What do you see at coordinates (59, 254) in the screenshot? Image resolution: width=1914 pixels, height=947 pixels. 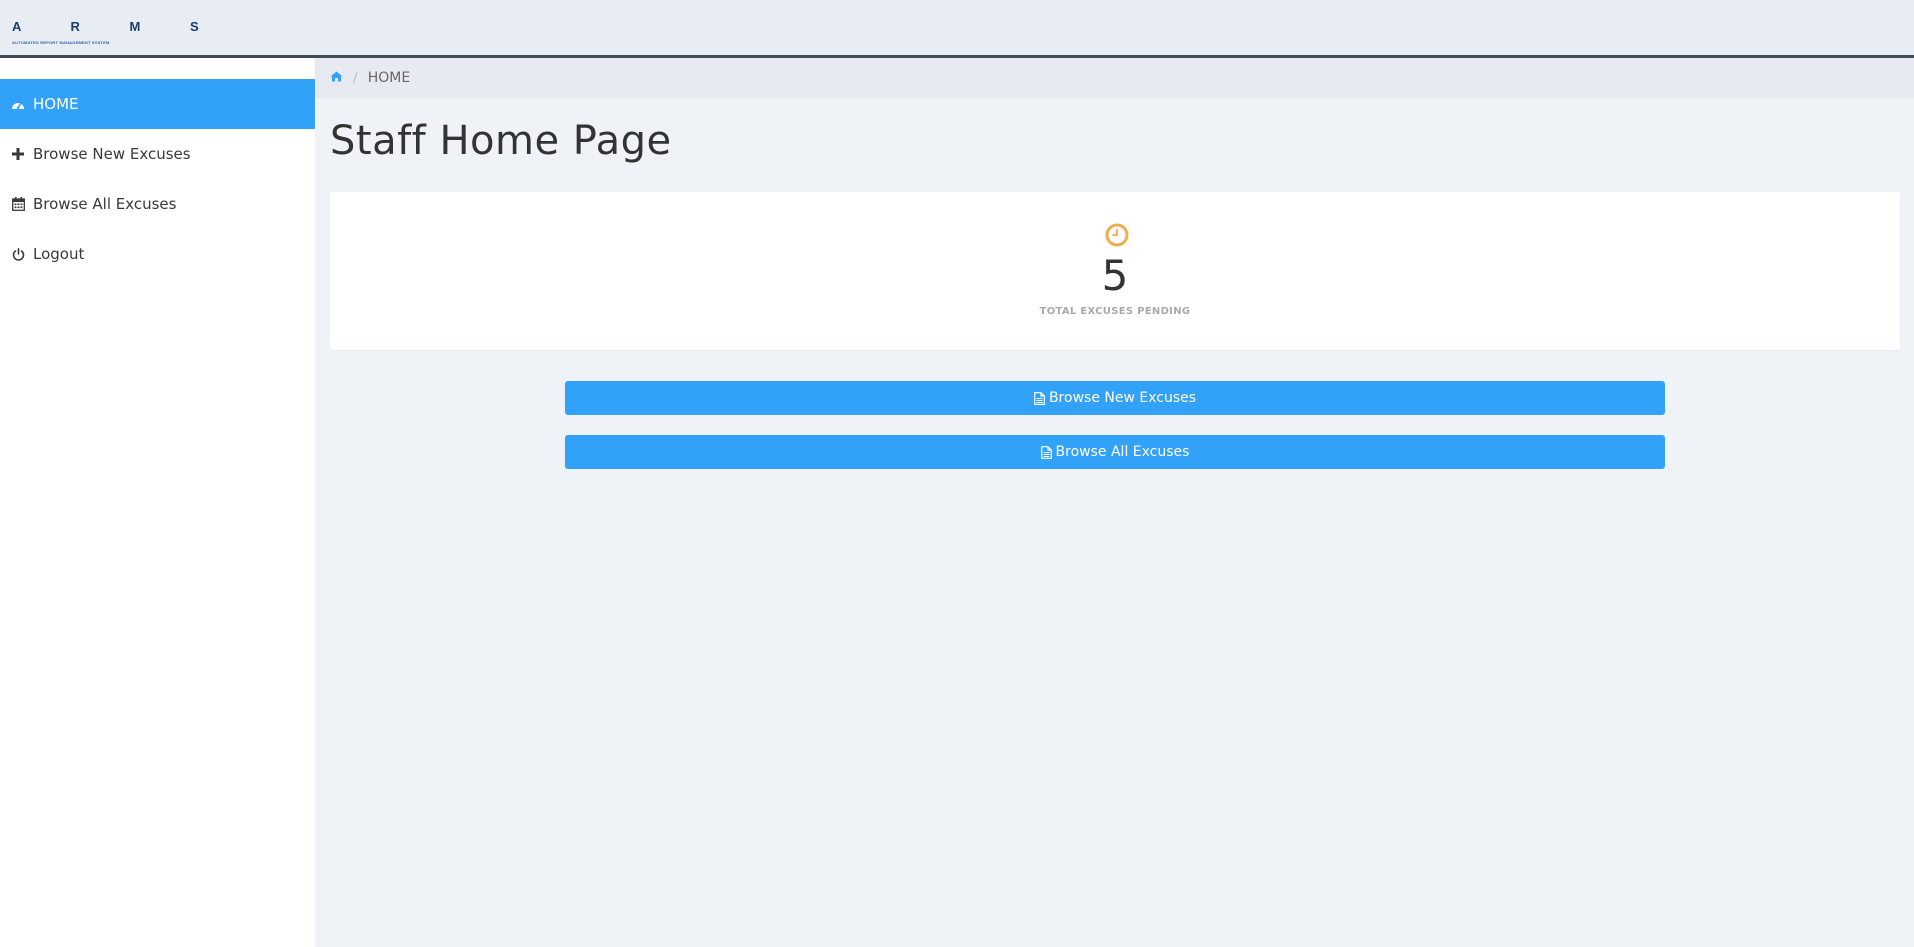 I see `sidebar-item-label: Logout` at bounding box center [59, 254].